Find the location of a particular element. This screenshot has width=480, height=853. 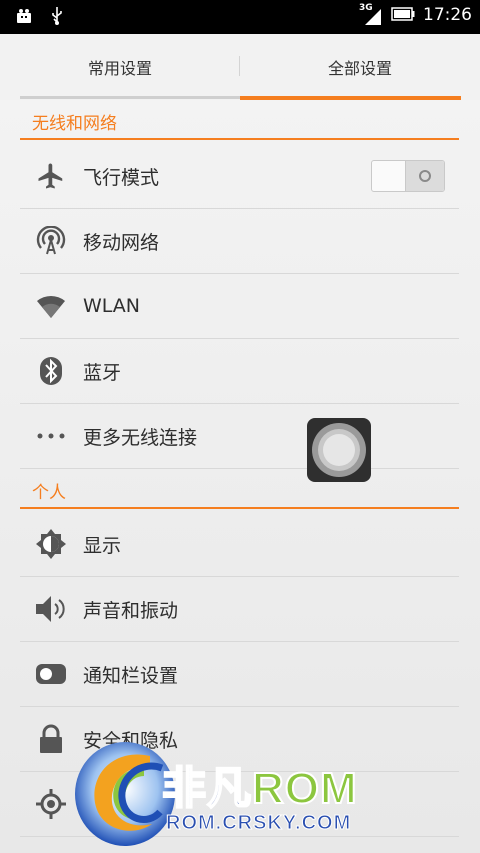

settings-item-mobile-network: 移动网络 is located at coordinates (239, 241).